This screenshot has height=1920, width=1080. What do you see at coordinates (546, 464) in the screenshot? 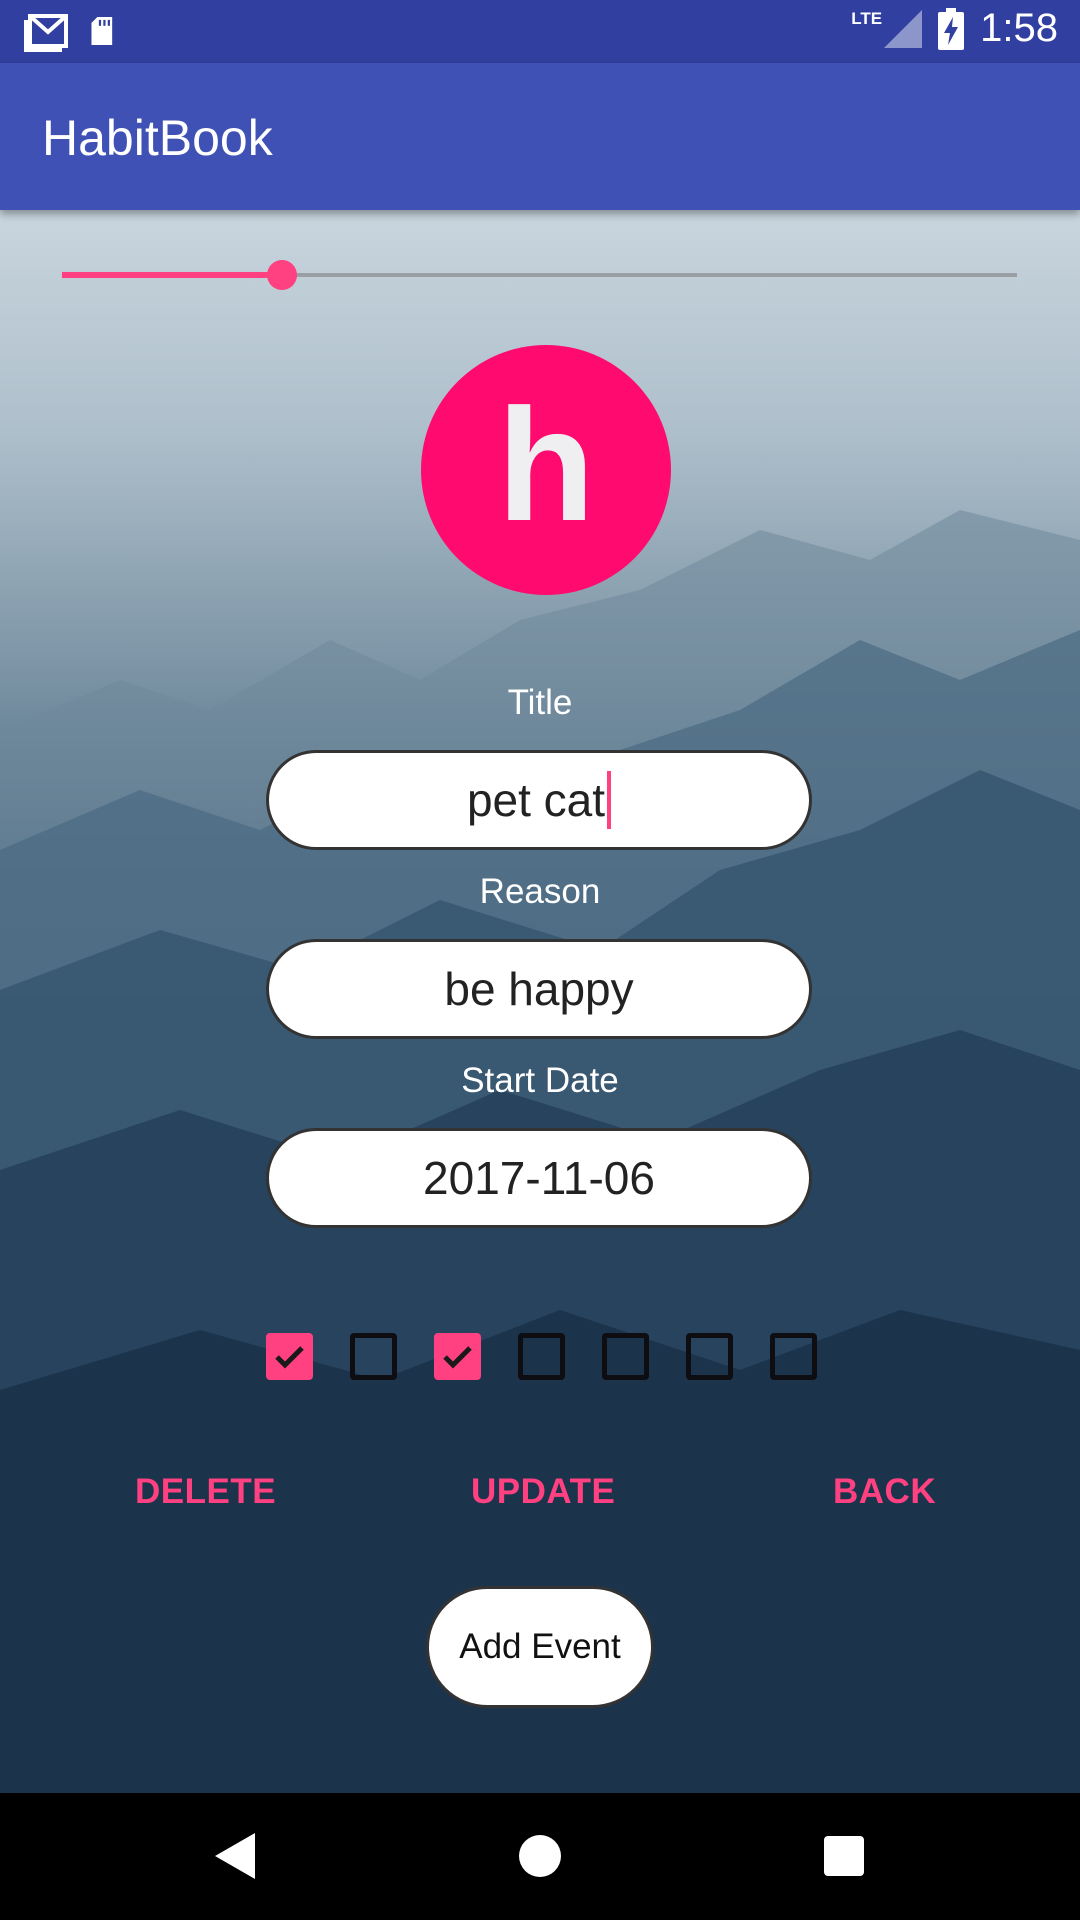
I see `avatar-letter: h` at bounding box center [546, 464].